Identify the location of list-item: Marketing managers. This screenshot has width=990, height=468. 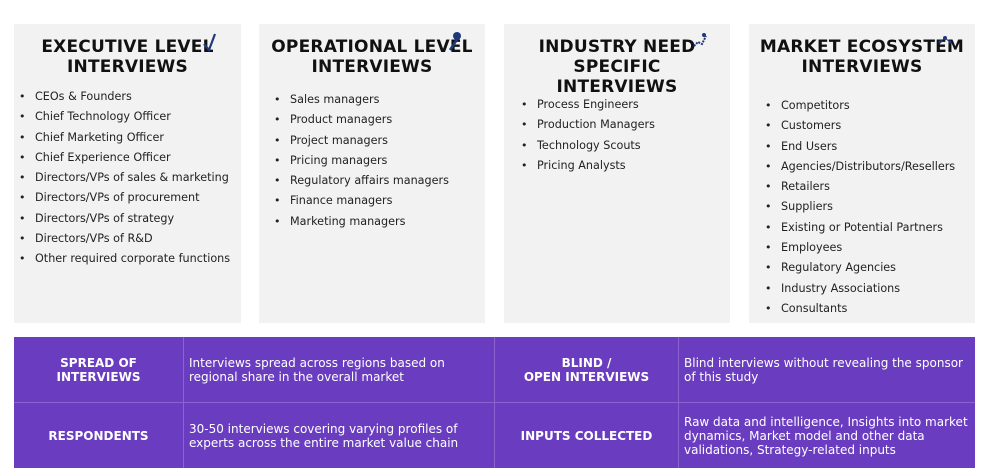
(361, 222).